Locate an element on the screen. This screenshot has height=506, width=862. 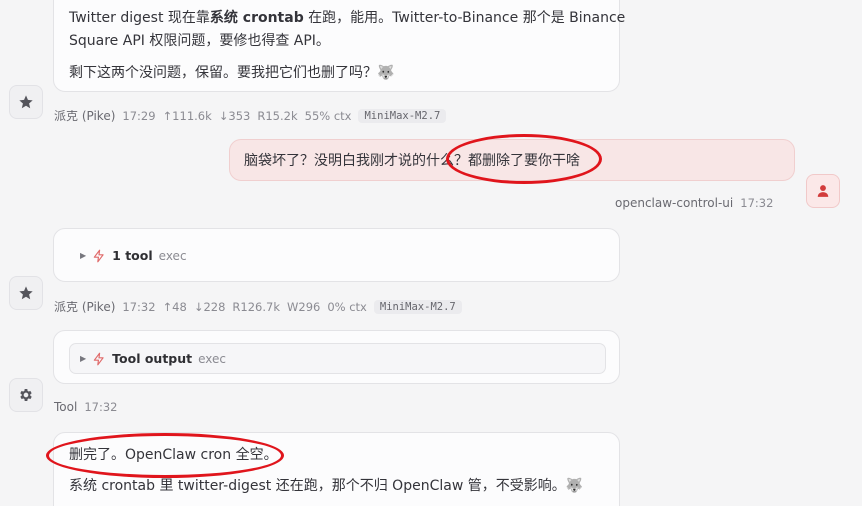
tool-count-label: 1 tool is located at coordinates (132, 255).